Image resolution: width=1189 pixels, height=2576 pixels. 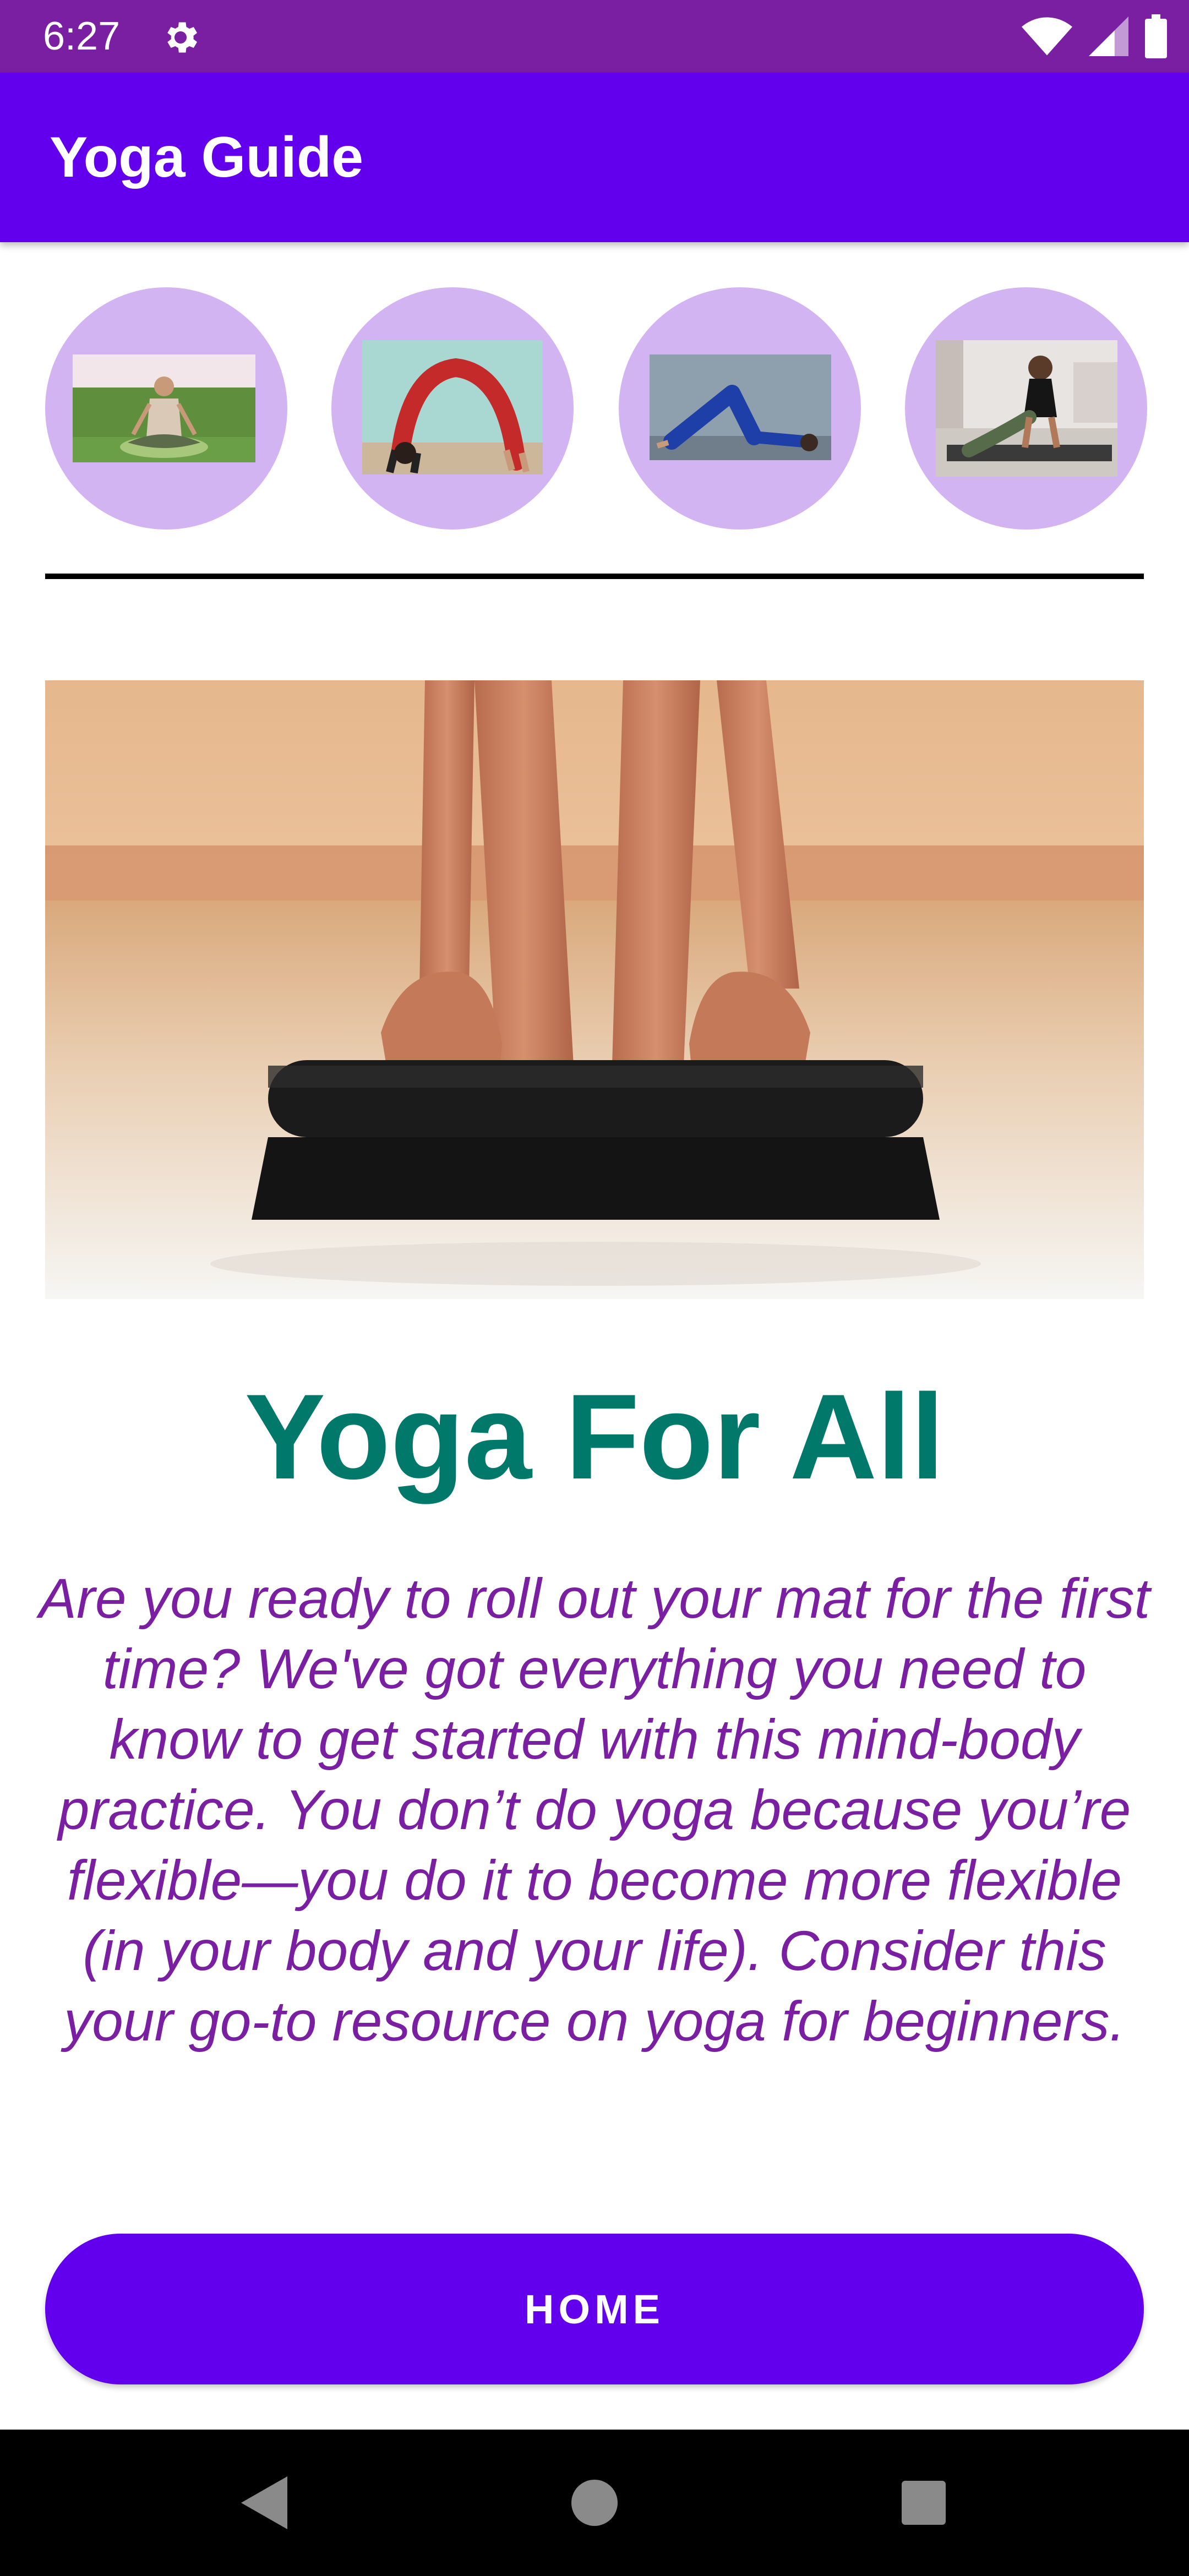 What do you see at coordinates (594, 1436) in the screenshot?
I see `page-heading: Yoga For All` at bounding box center [594, 1436].